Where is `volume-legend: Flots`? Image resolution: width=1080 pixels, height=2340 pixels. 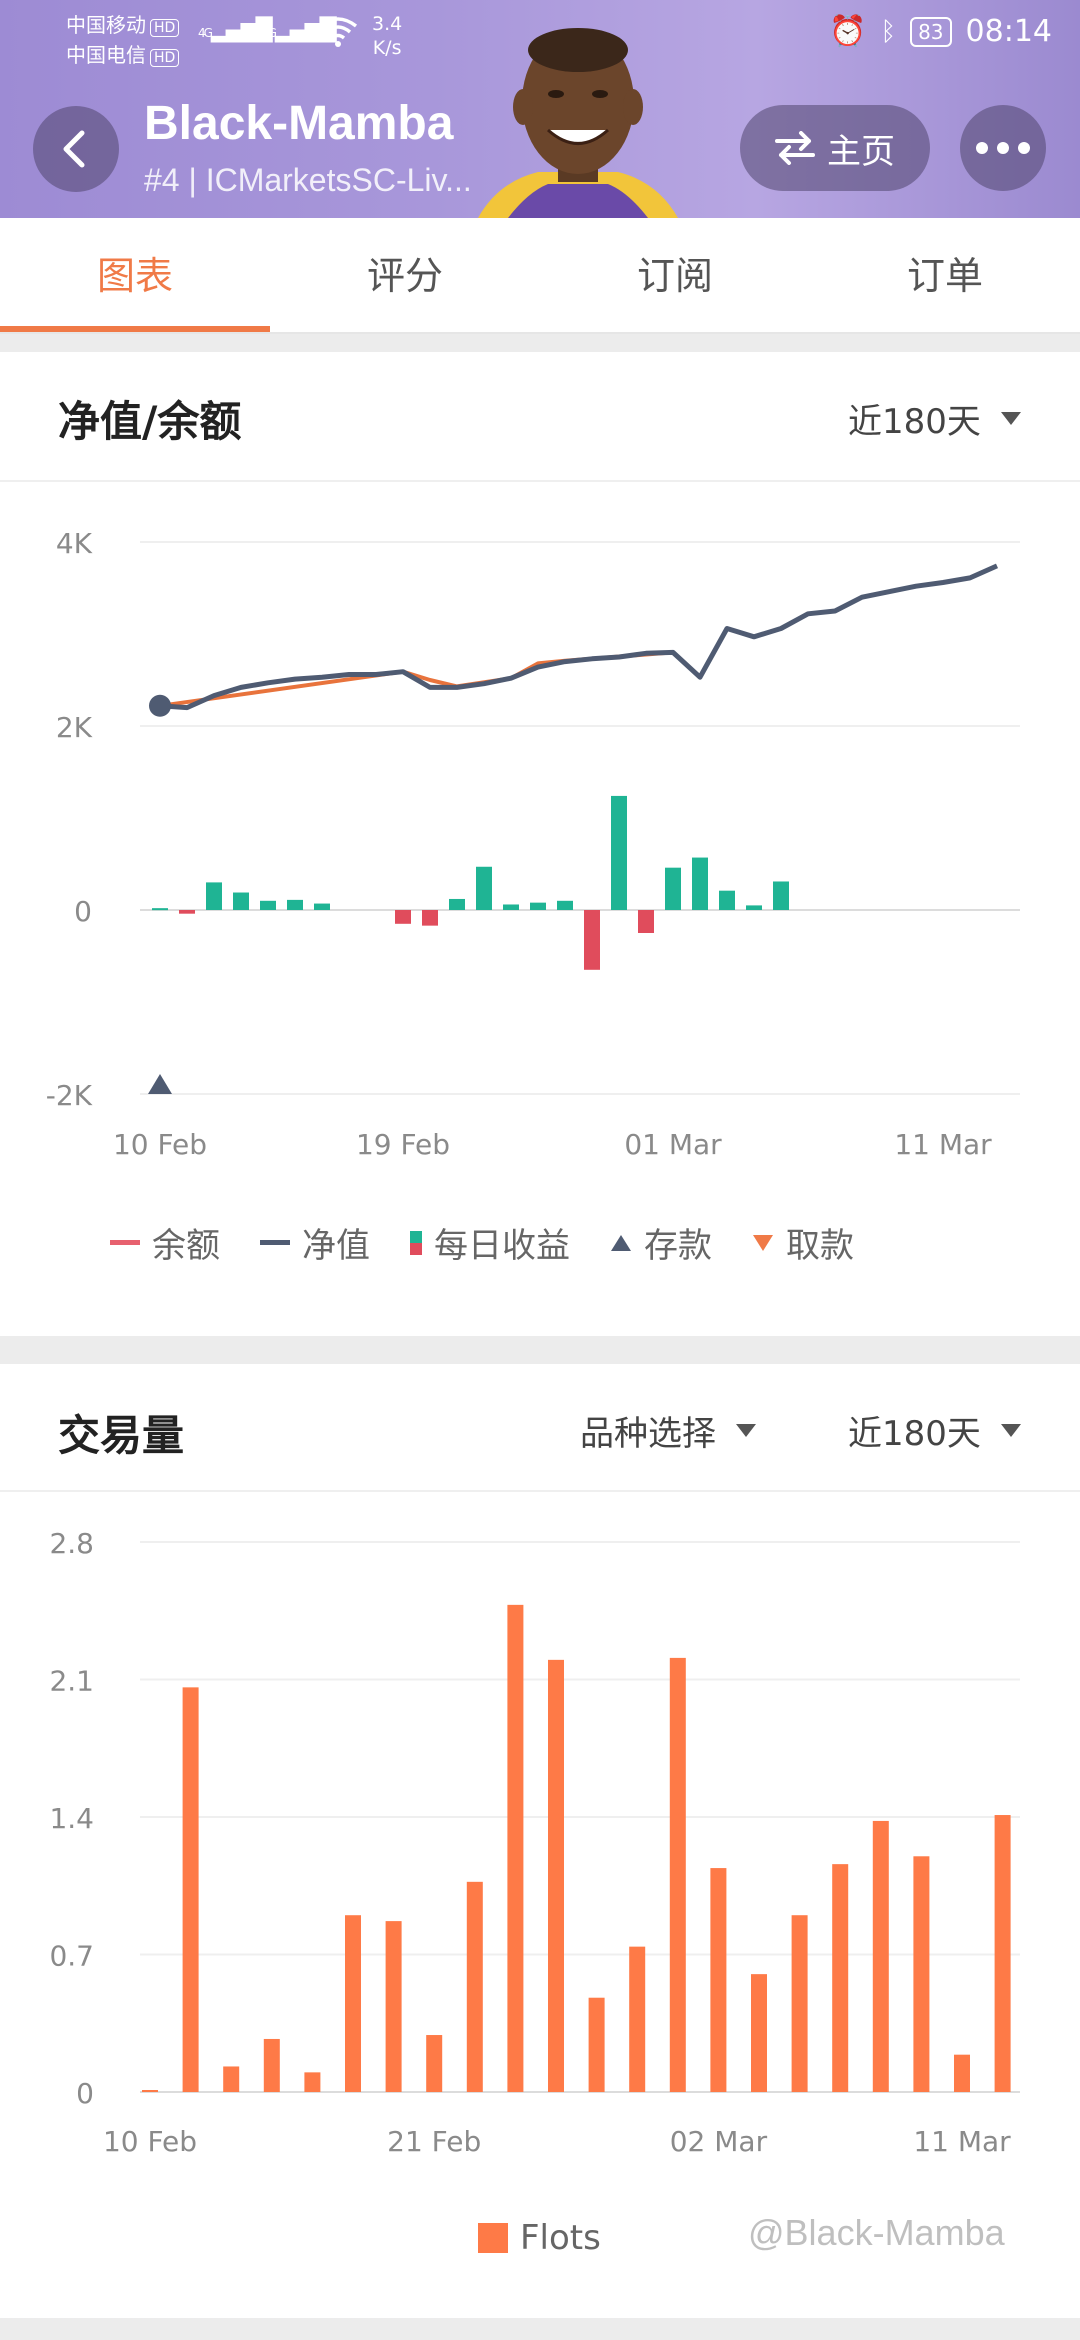 volume-legend: Flots is located at coordinates (559, 2238).